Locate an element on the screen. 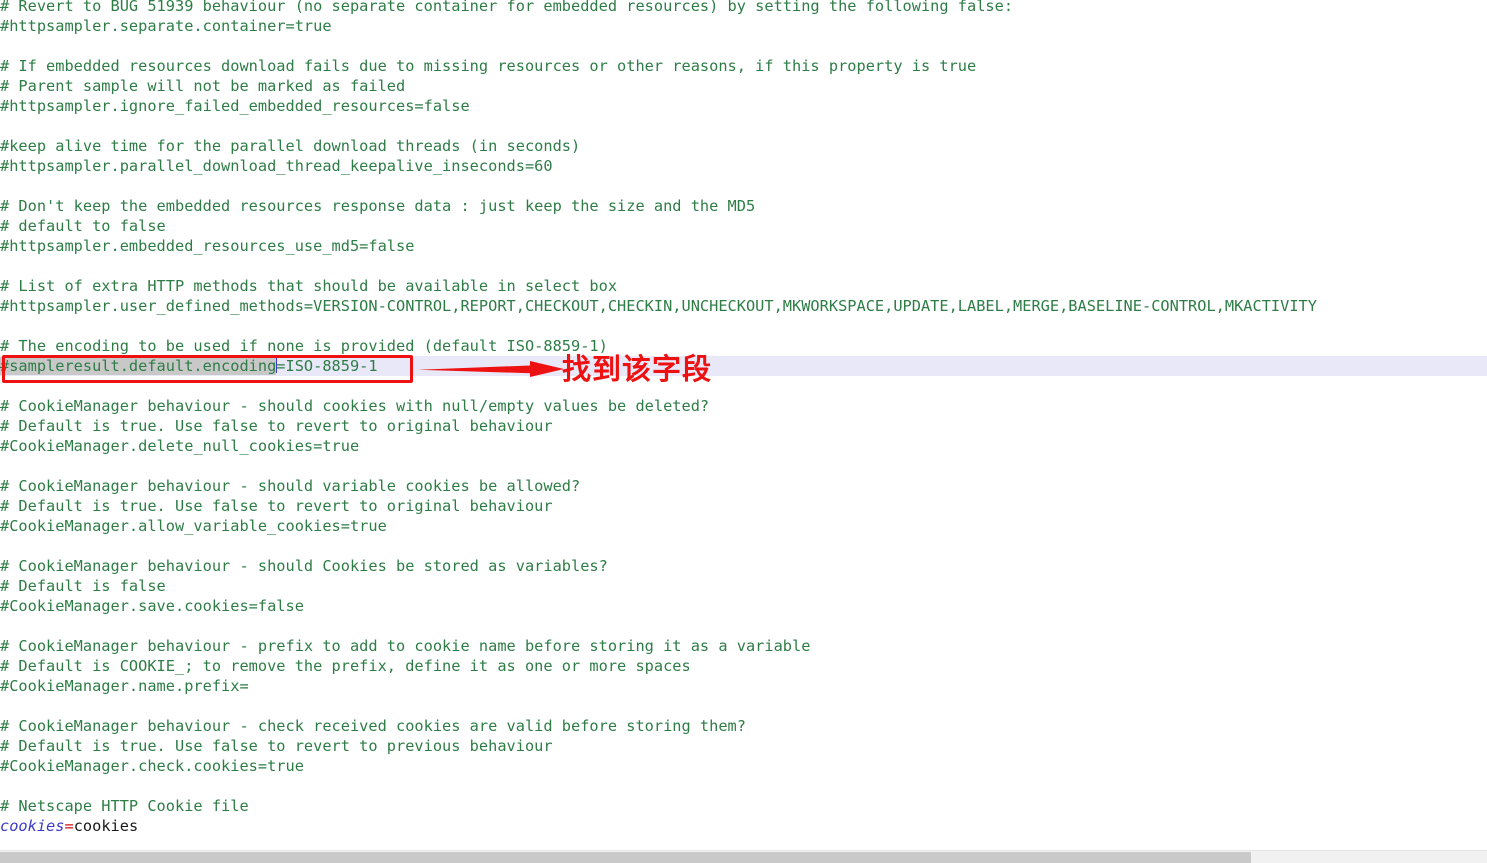  code-line: # default to false is located at coordinates (743, 226).